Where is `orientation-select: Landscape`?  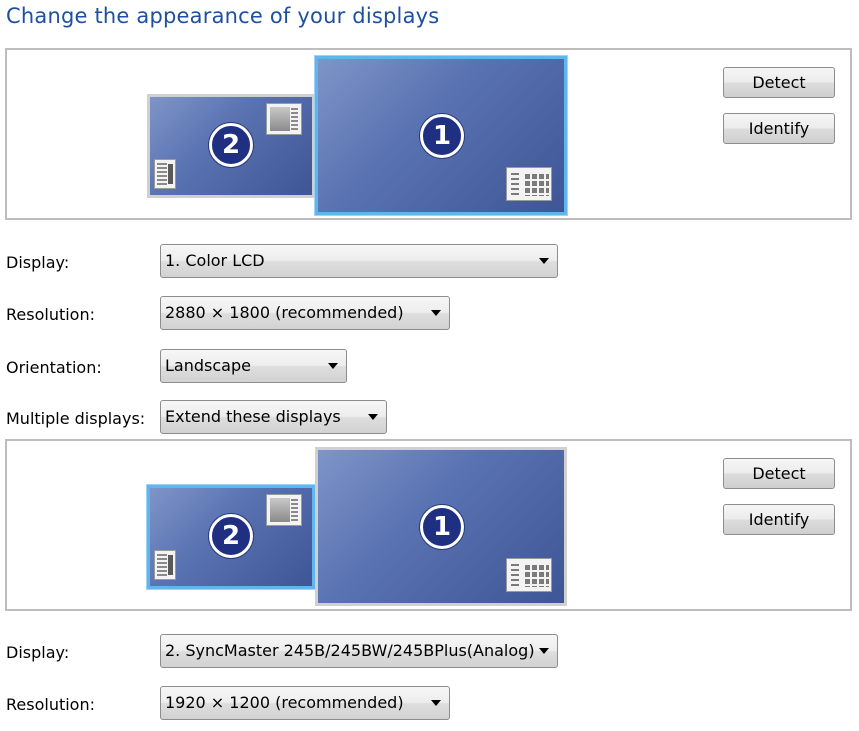 orientation-select: Landscape is located at coordinates (253, 366).